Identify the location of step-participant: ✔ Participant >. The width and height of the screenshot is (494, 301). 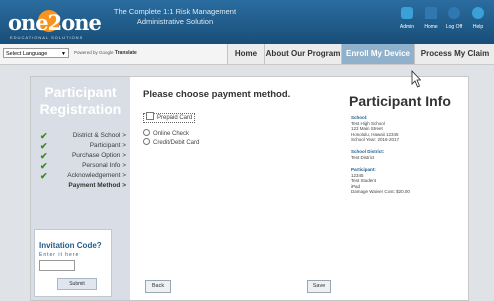
(80, 146).